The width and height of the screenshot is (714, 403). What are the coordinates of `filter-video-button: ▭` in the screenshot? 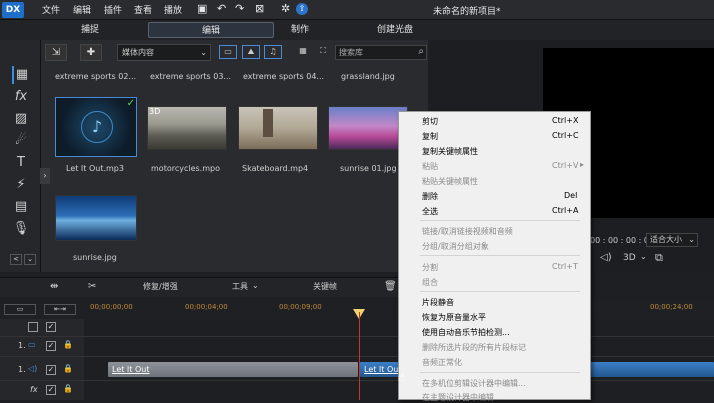 It's located at (228, 52).